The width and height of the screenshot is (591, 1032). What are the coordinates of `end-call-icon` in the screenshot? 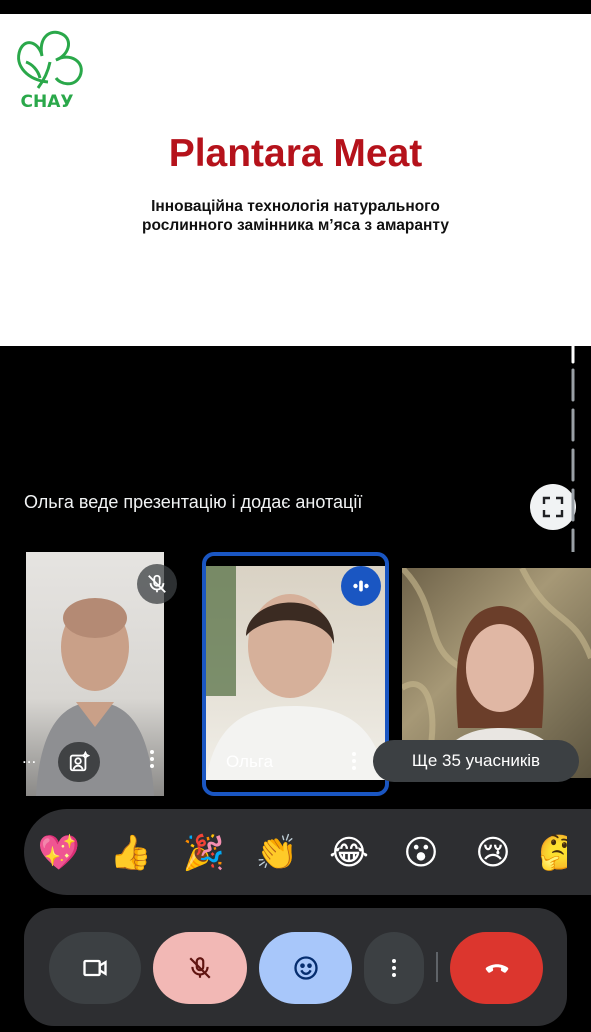 It's located at (496, 968).